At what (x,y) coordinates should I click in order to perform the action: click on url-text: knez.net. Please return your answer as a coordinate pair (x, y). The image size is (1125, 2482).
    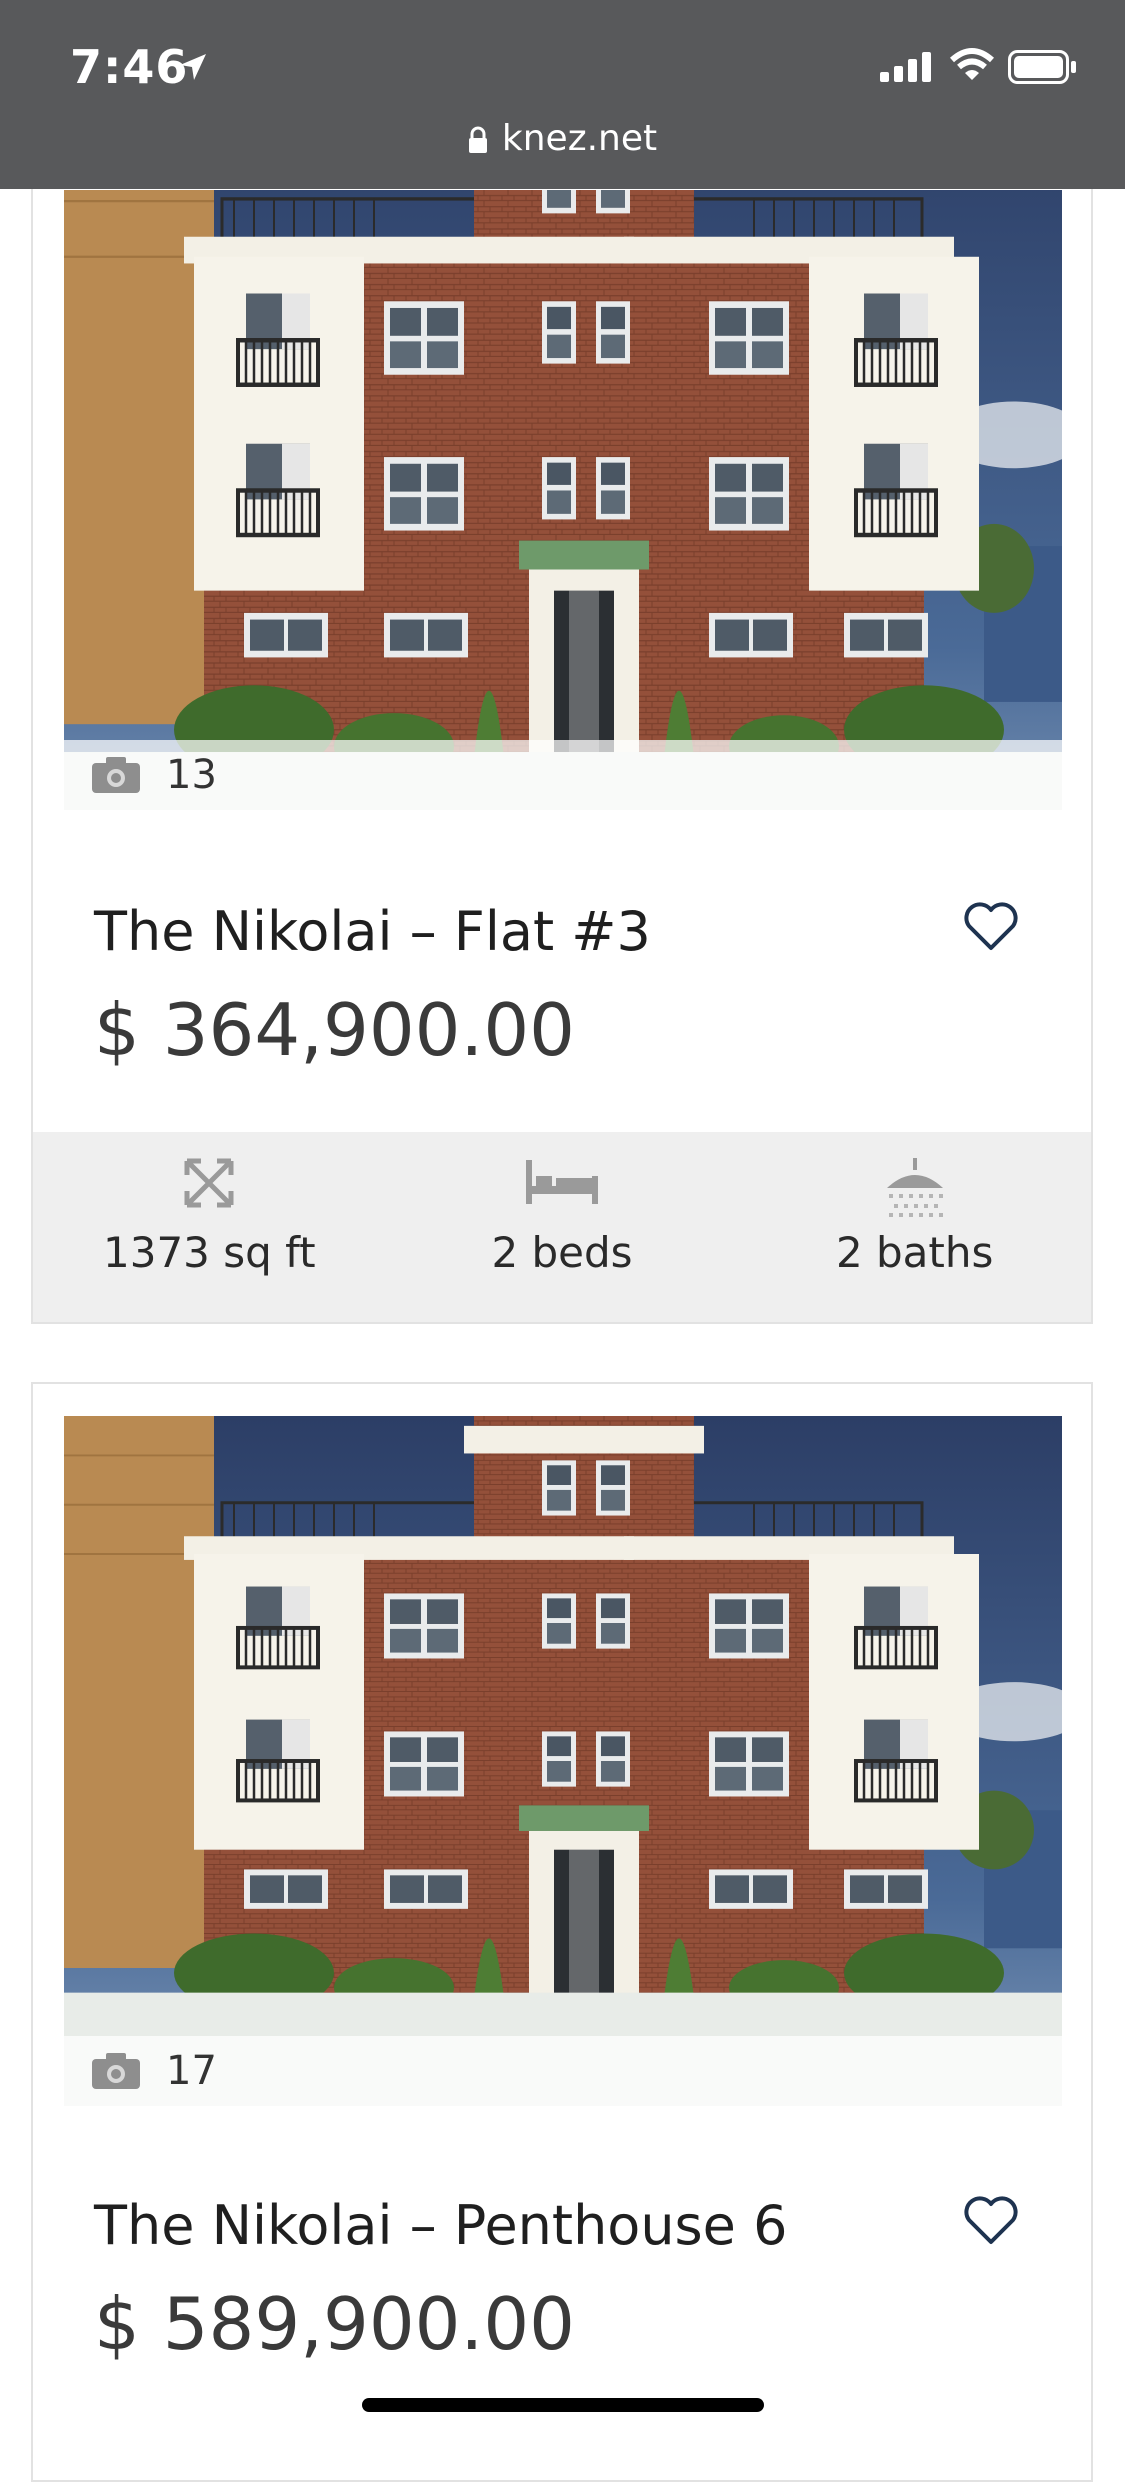
    Looking at the image, I should click on (579, 138).